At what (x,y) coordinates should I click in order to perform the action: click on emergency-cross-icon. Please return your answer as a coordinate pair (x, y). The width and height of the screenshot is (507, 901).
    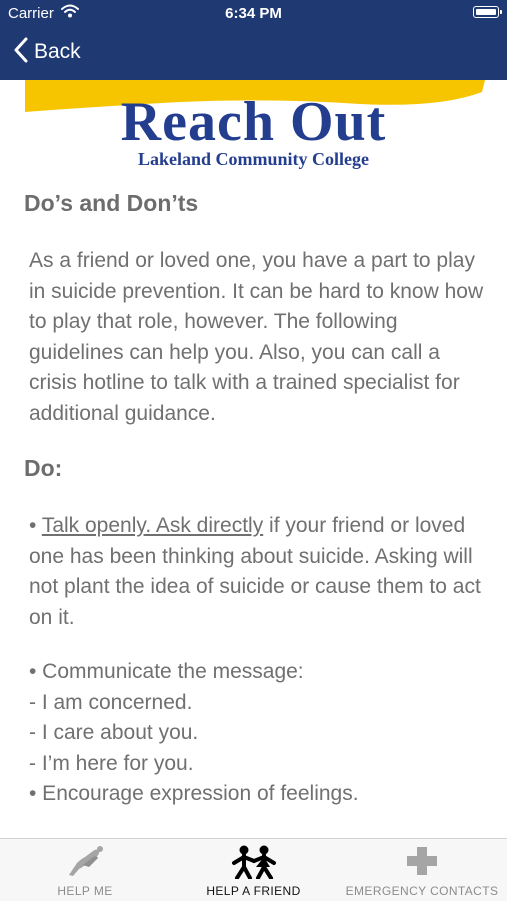
    Looking at the image, I should click on (422, 863).